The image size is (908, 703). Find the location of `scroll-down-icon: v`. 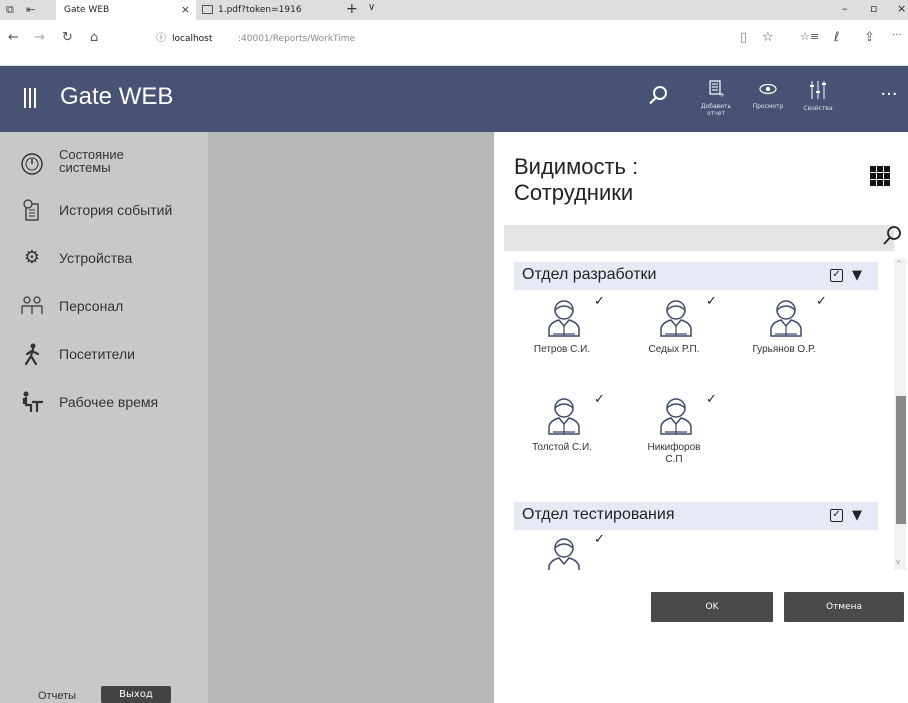

scroll-down-icon: v is located at coordinates (898, 562).